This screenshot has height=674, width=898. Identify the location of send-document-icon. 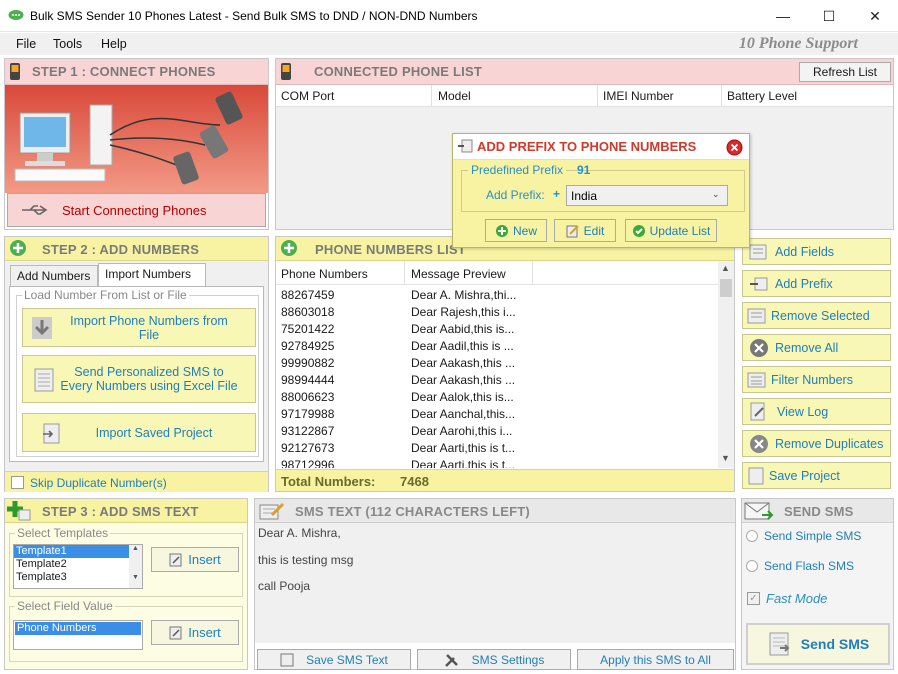
(779, 644).